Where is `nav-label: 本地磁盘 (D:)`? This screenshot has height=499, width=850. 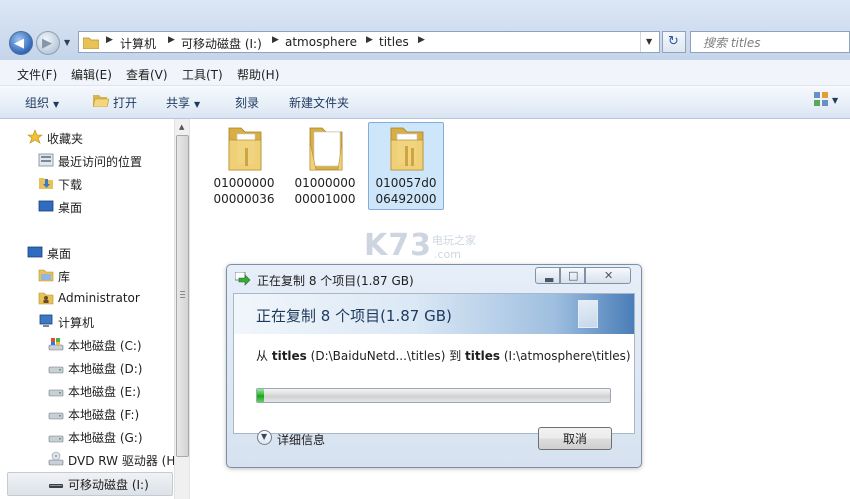
nav-label: 本地磁盘 (D:) is located at coordinates (105, 369).